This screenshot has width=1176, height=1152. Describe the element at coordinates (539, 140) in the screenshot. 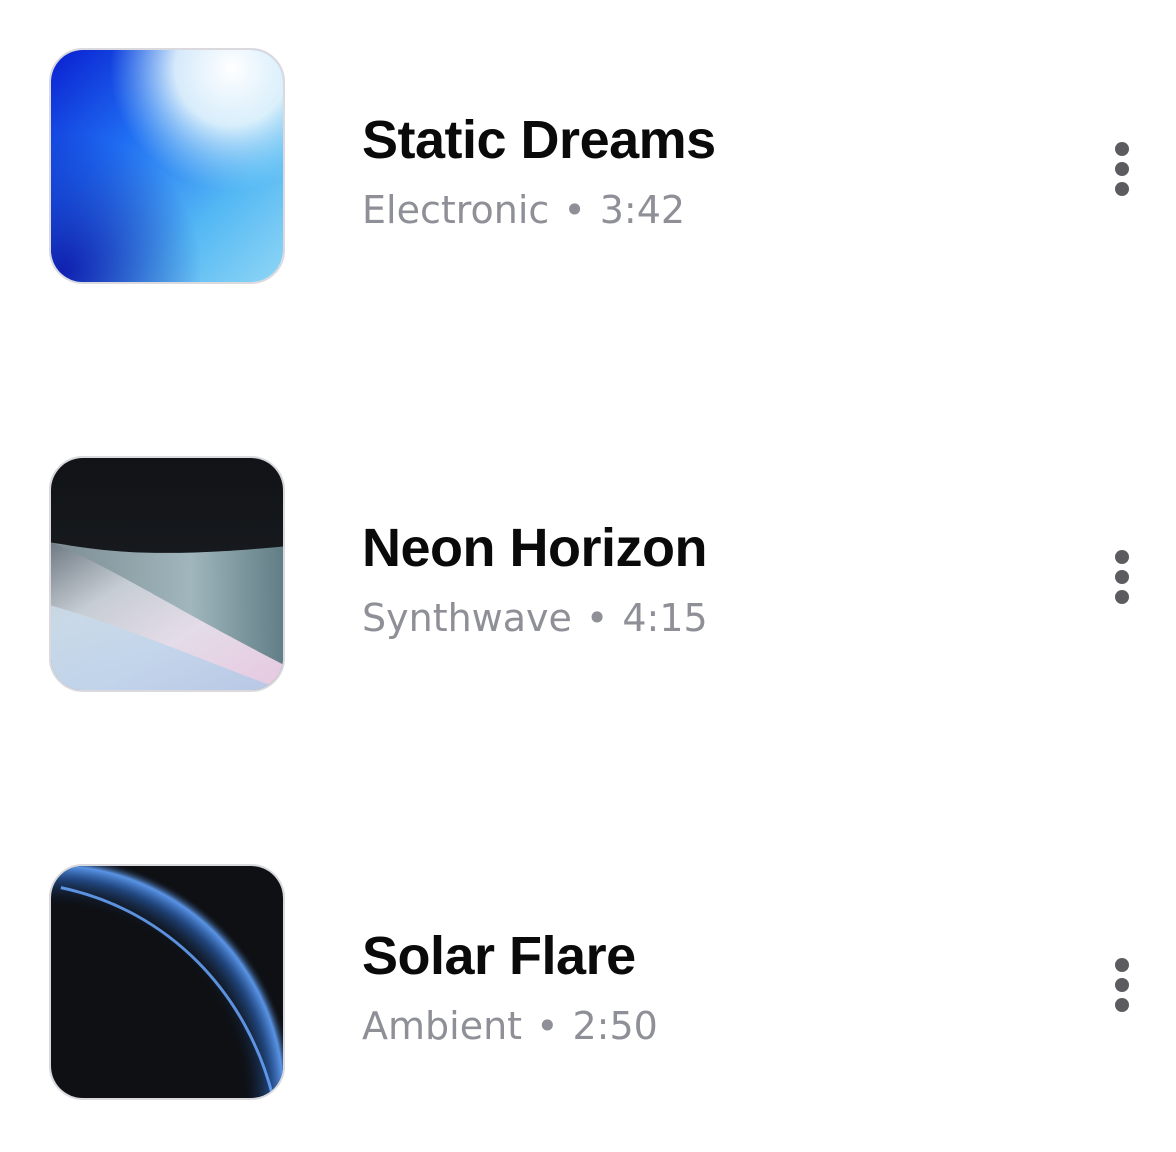

I see `track-title: Static Dreams` at that location.